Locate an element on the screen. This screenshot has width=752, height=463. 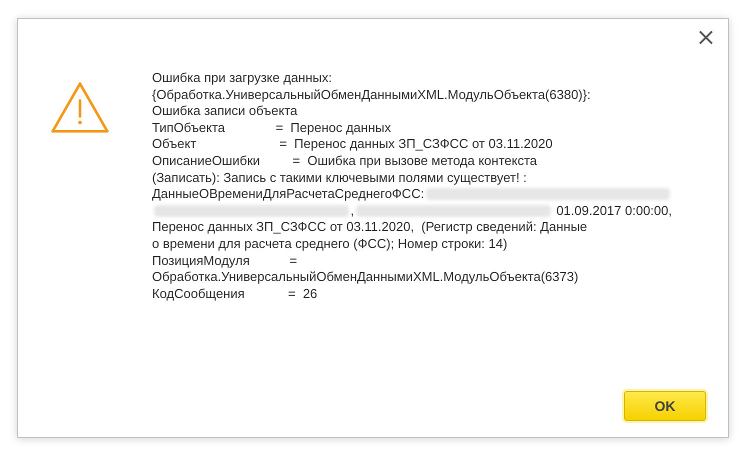
message-line: (Записать): Запись с такими ключевыми полями существует! : is located at coordinates (340, 178).